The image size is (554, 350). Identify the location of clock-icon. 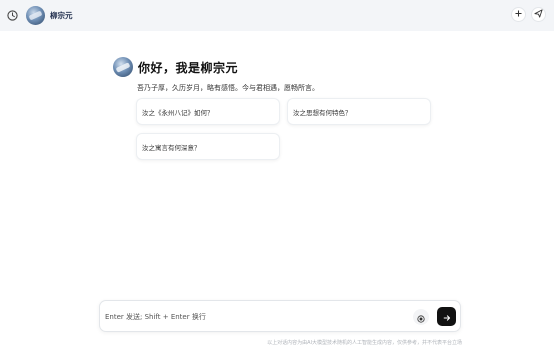
(12, 15).